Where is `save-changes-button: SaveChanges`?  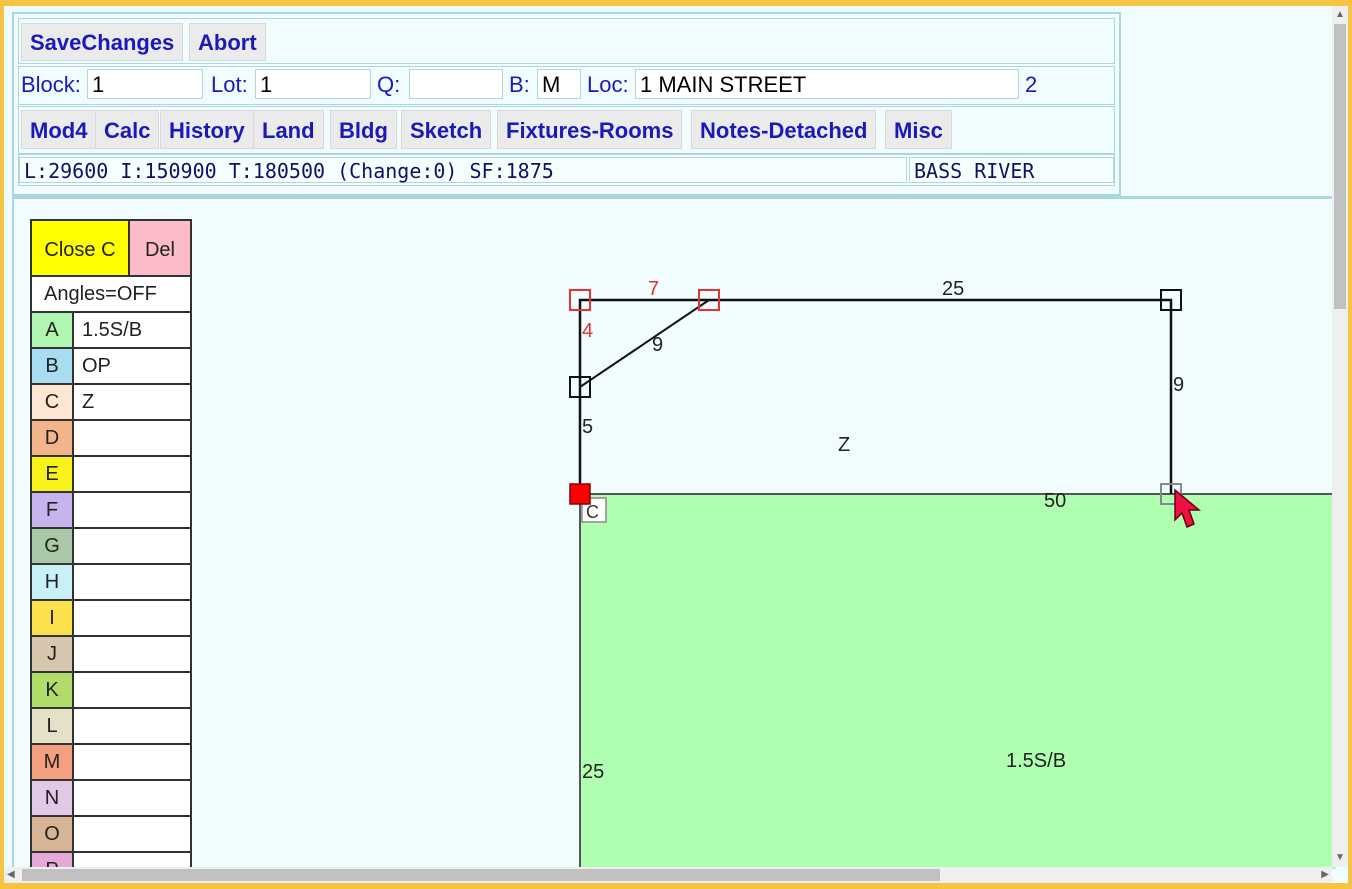 save-changes-button: SaveChanges is located at coordinates (102, 42).